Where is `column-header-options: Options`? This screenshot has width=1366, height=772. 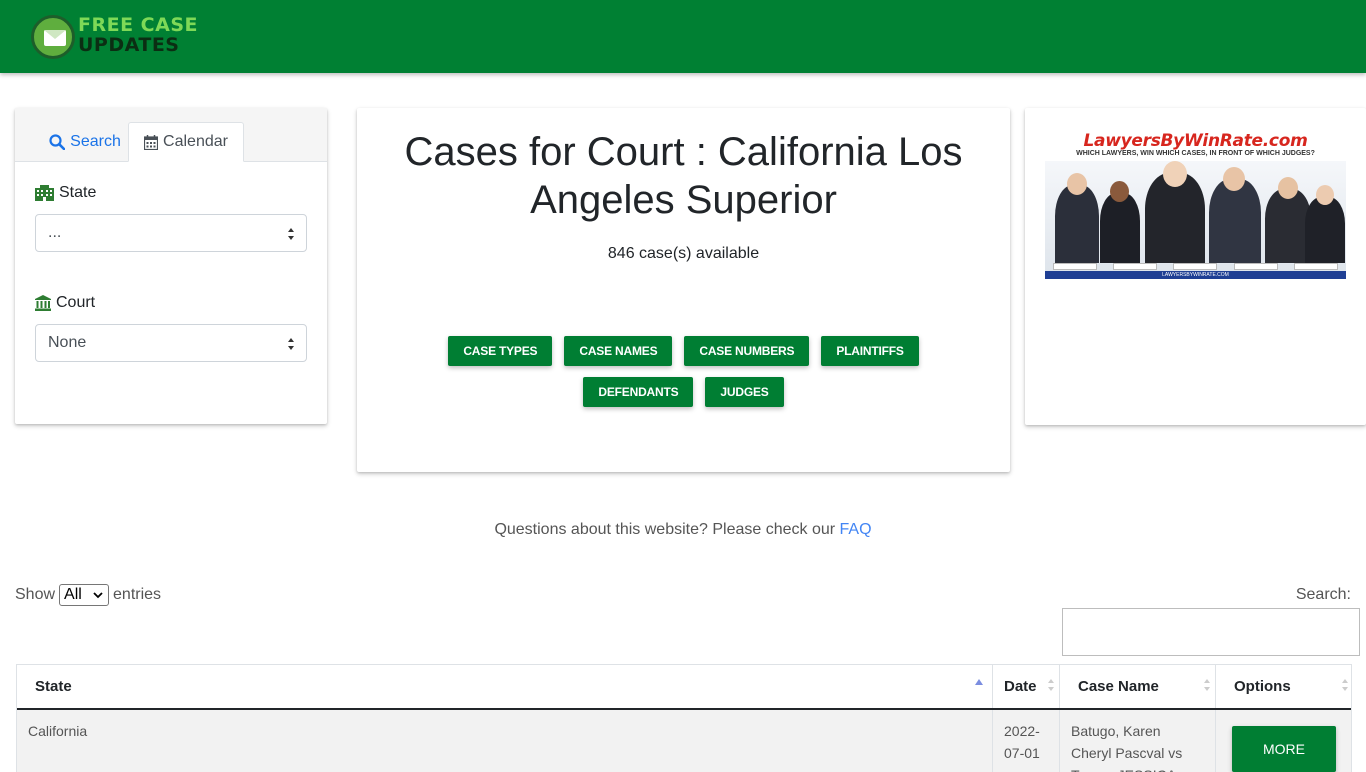
column-header-options: Options is located at coordinates (1284, 686).